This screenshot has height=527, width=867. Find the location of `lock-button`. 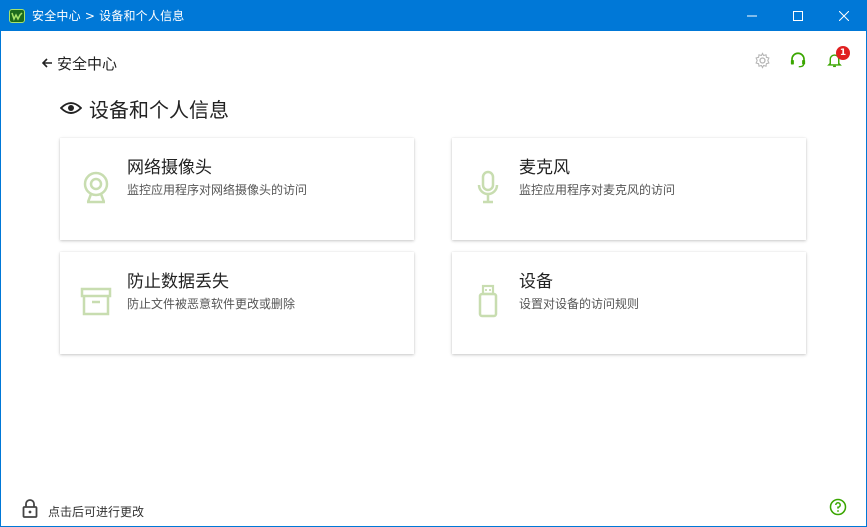

lock-button is located at coordinates (30, 508).